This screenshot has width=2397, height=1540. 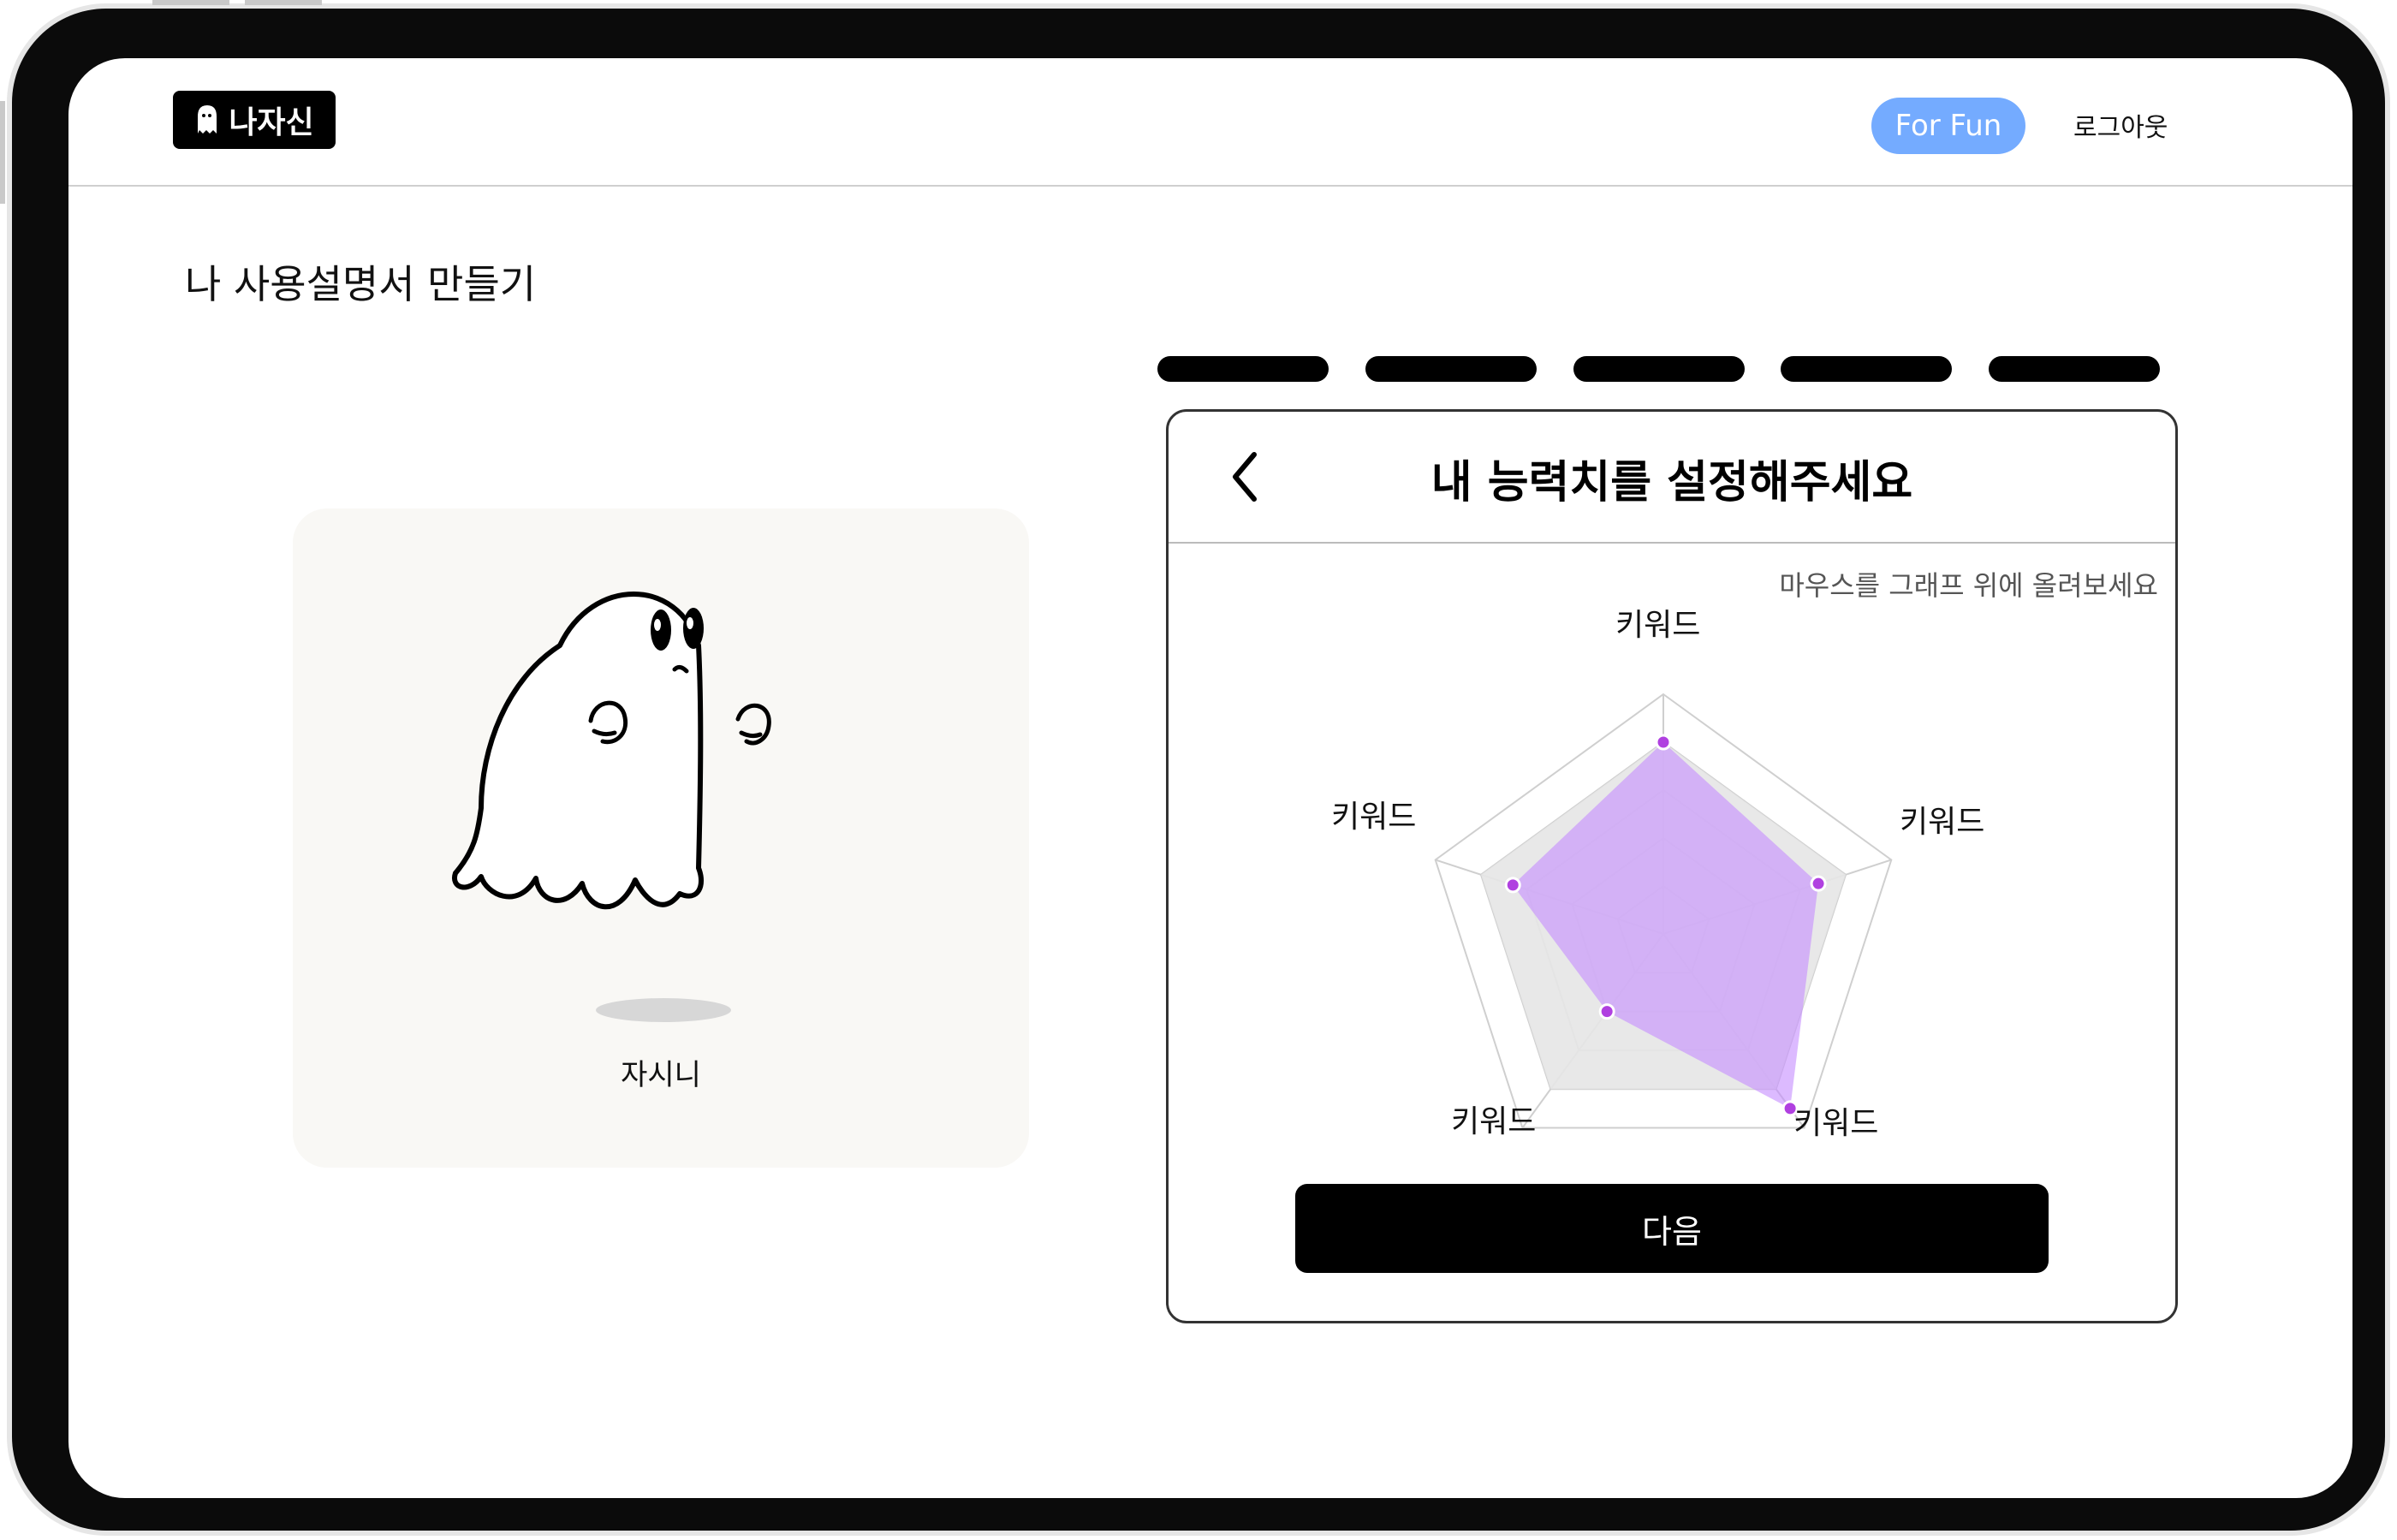 I want to click on logo: 나자신, so click(x=254, y=120).